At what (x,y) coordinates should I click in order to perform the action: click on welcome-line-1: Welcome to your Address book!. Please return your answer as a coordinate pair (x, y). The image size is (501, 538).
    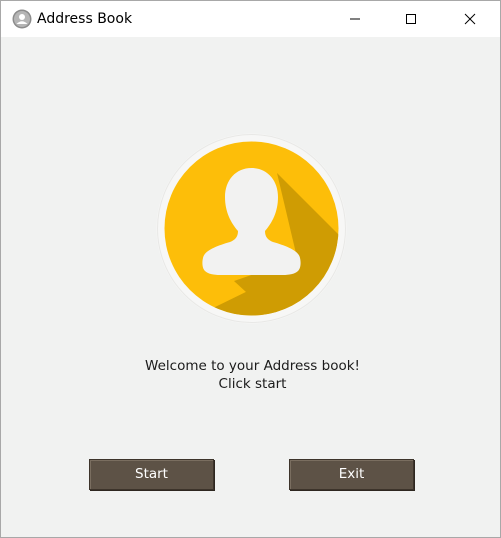
    Looking at the image, I should click on (252, 366).